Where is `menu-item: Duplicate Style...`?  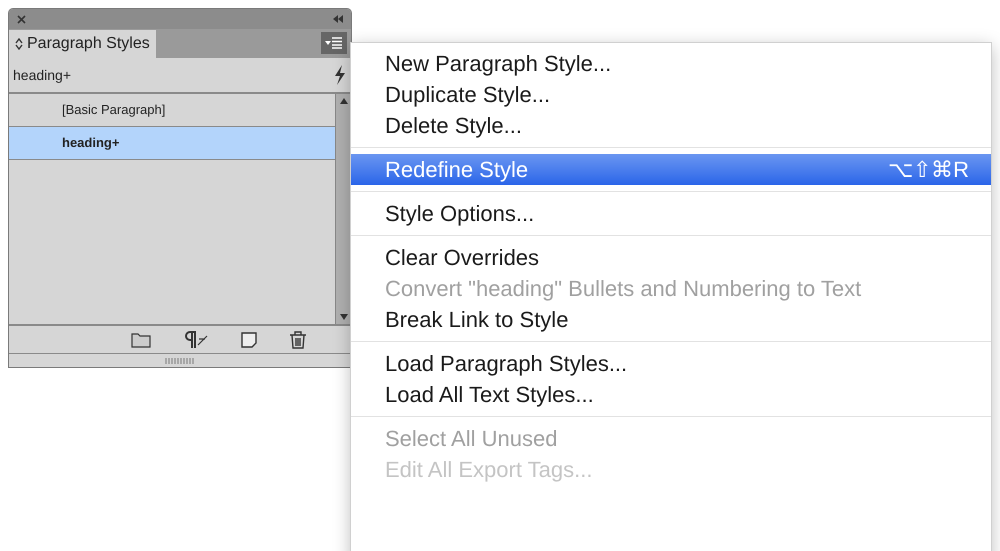
menu-item: Duplicate Style... is located at coordinates (671, 94).